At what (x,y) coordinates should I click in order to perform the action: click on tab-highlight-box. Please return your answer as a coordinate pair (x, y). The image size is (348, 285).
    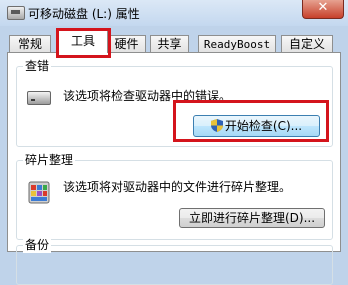
    Looking at the image, I should click on (83, 43).